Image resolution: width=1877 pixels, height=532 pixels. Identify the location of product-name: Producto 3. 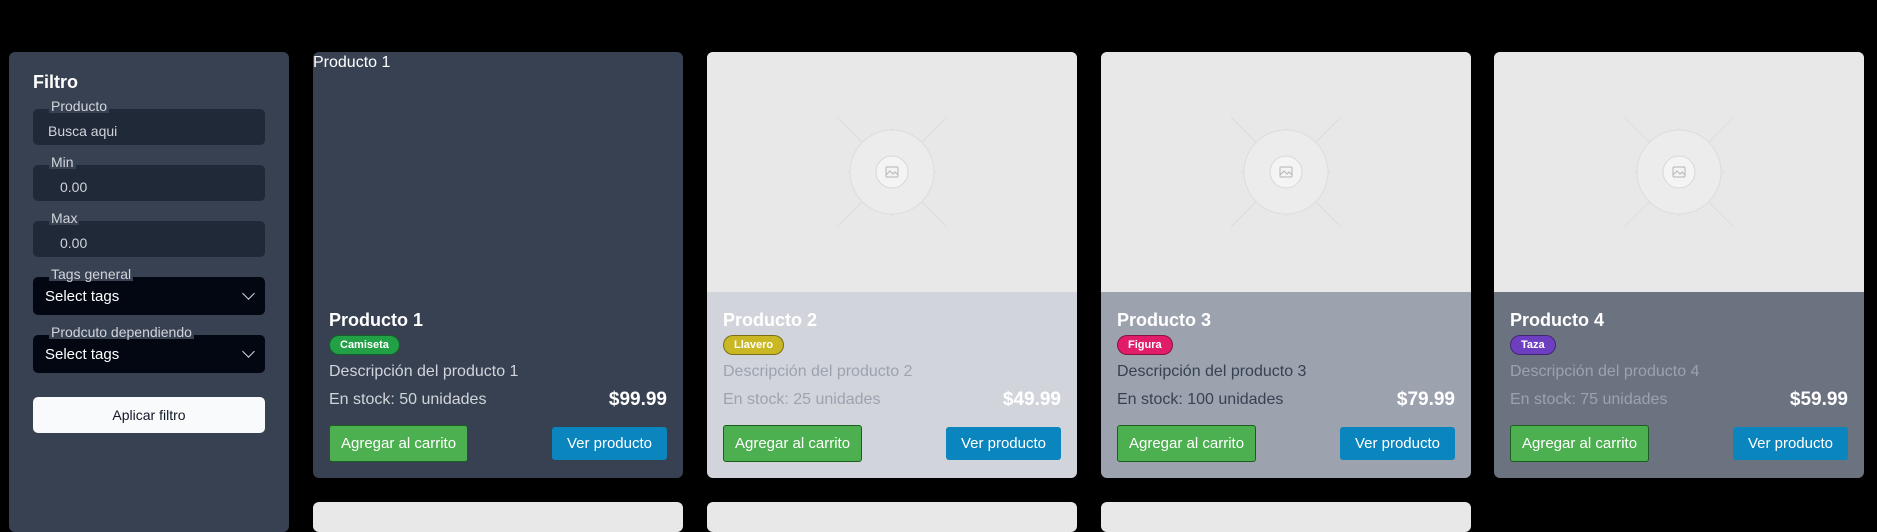
(1164, 320).